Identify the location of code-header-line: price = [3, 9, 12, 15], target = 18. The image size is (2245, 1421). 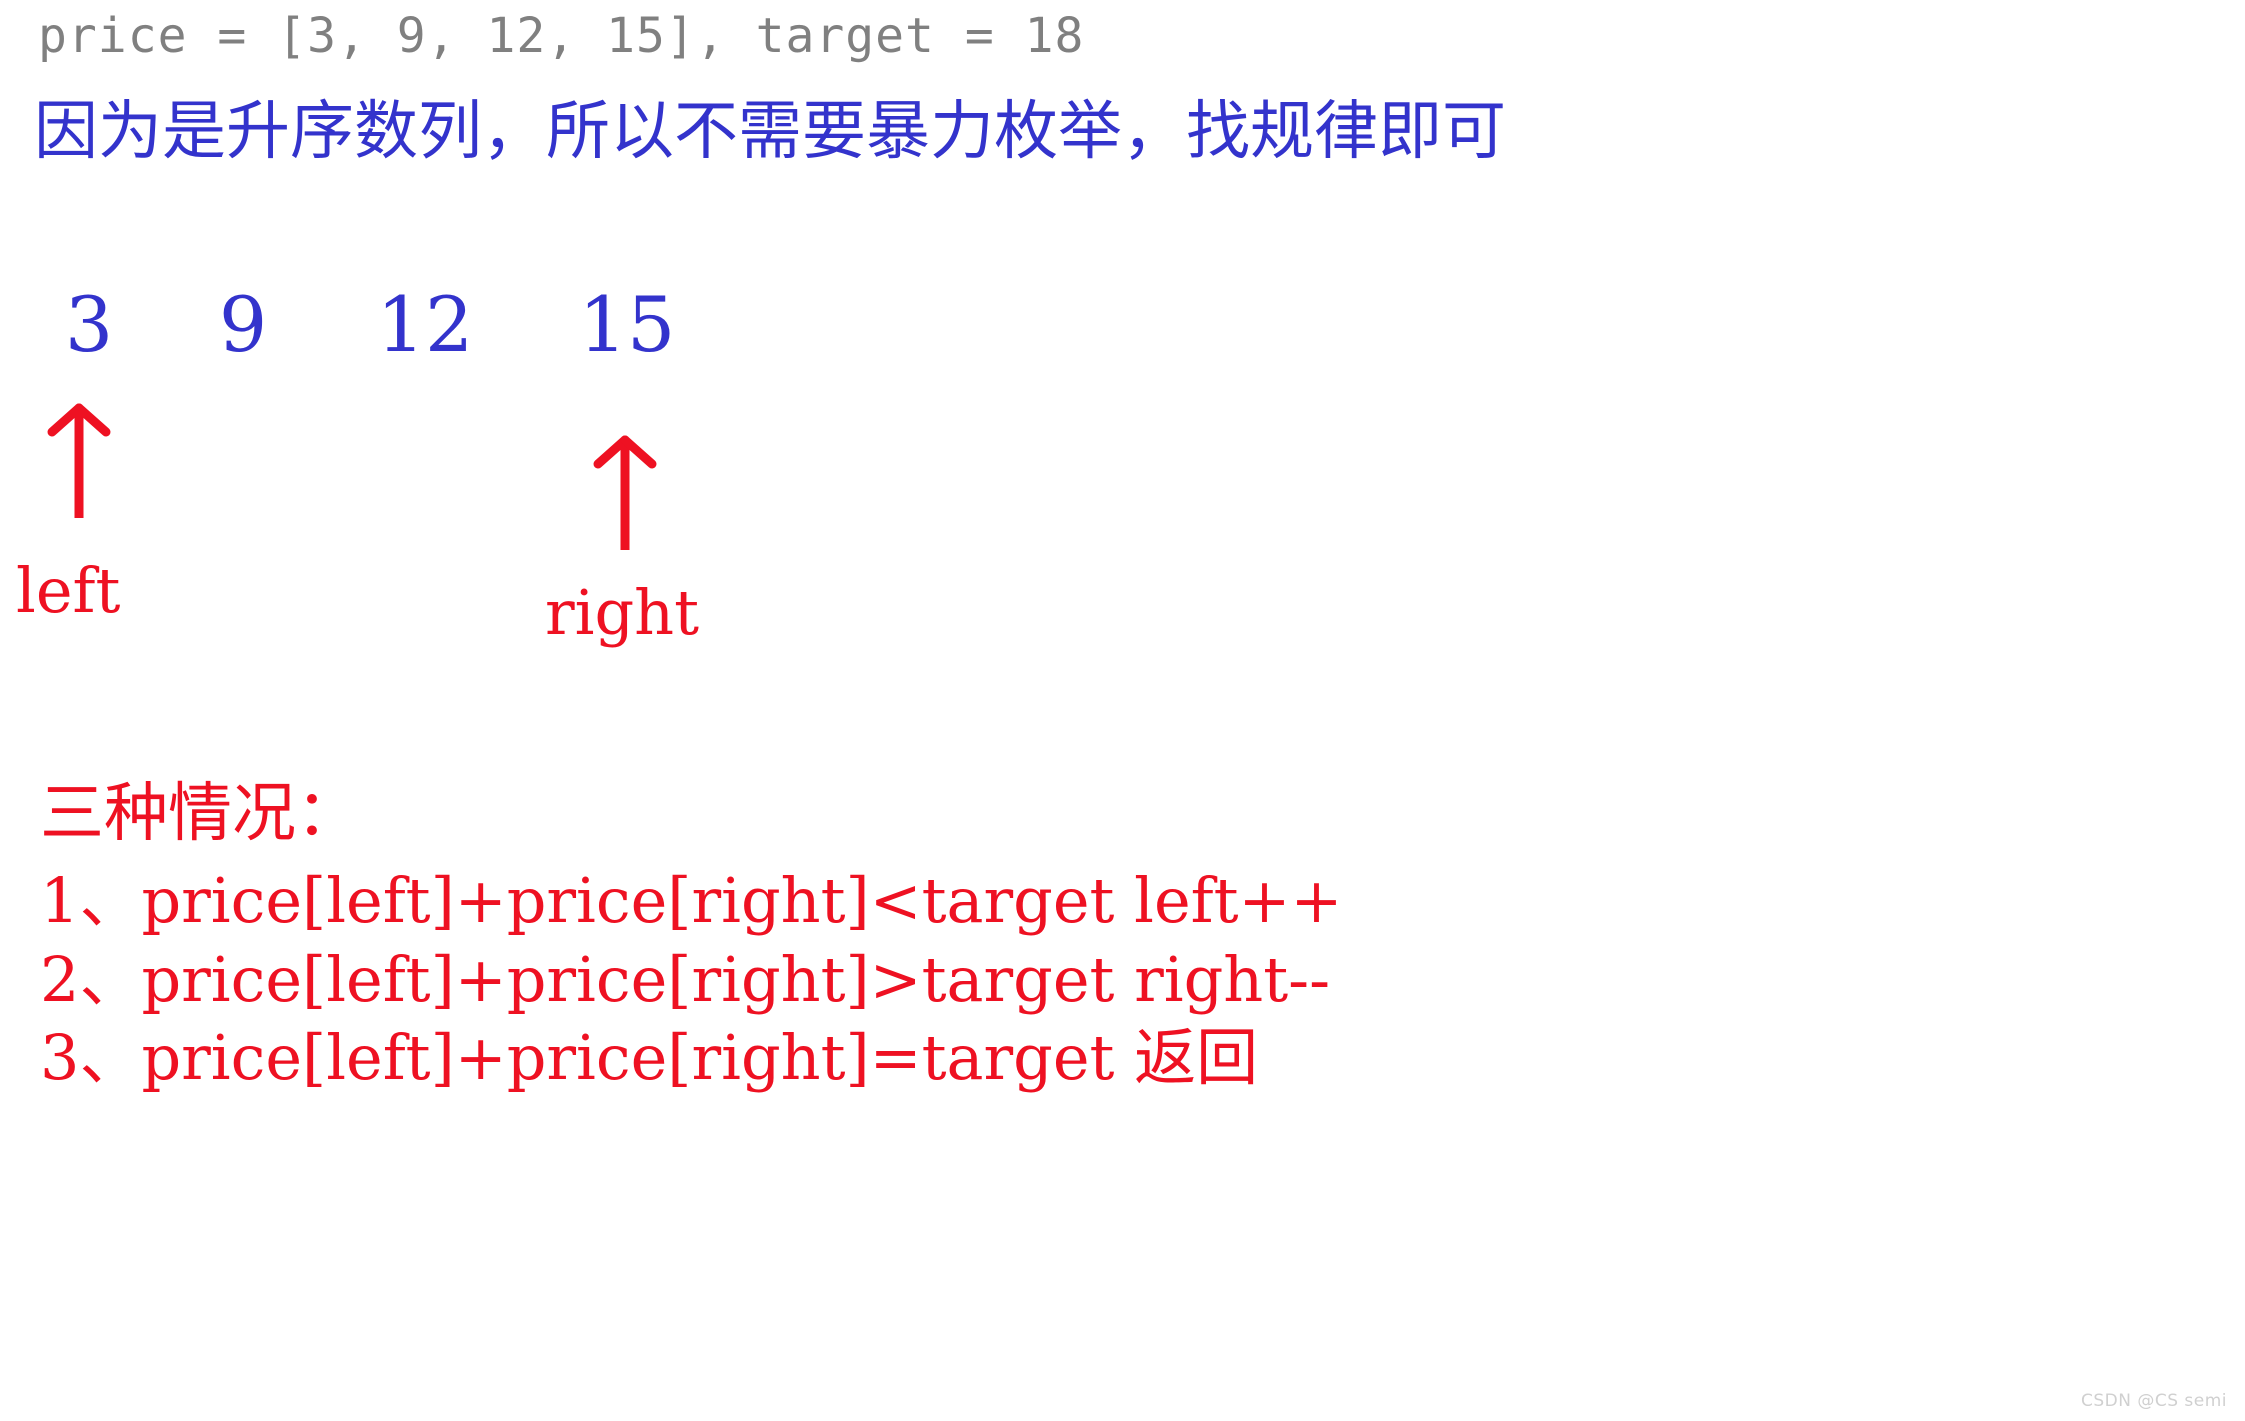
(561, 36).